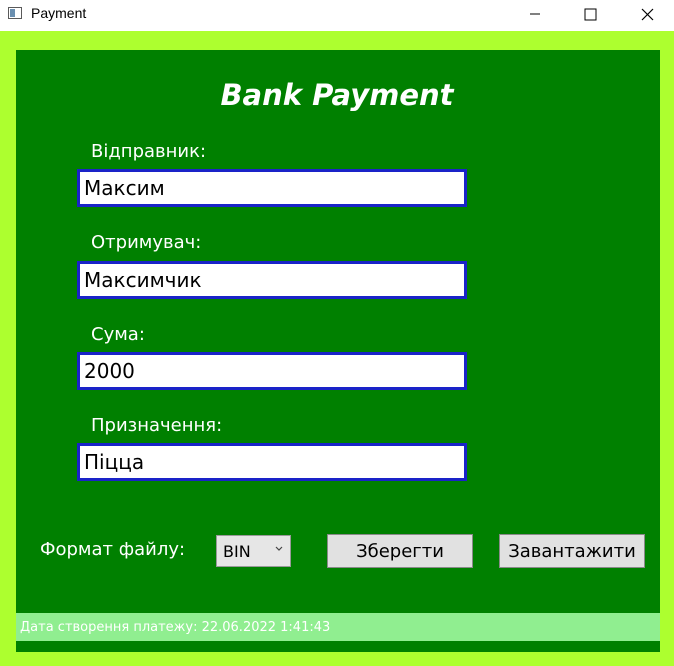  Describe the element at coordinates (237, 551) in the screenshot. I see `file-format-value: BIN` at that location.